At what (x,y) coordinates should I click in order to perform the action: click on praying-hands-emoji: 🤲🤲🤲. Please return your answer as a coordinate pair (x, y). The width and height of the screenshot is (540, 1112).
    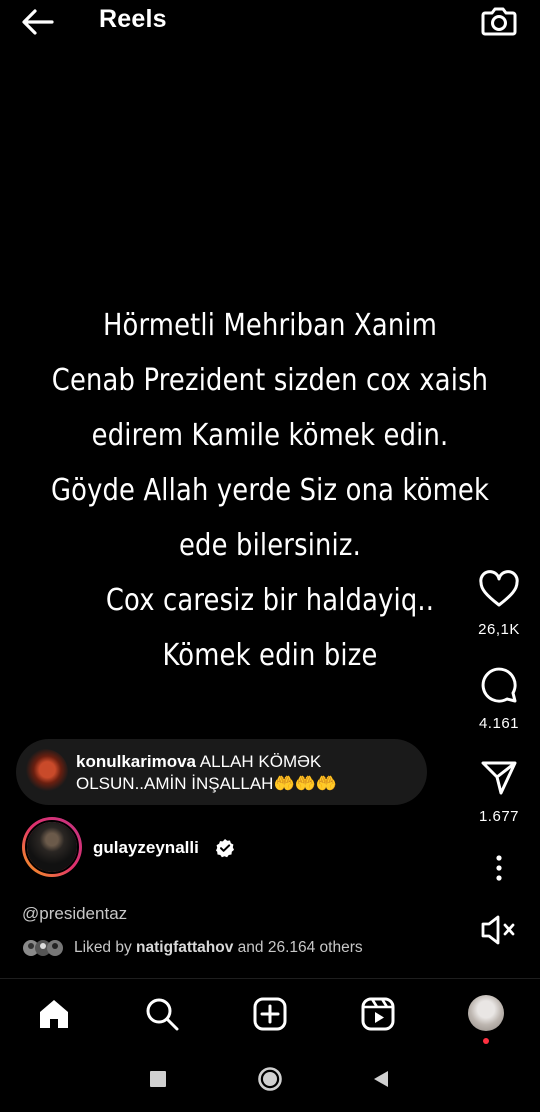
    Looking at the image, I should click on (305, 783).